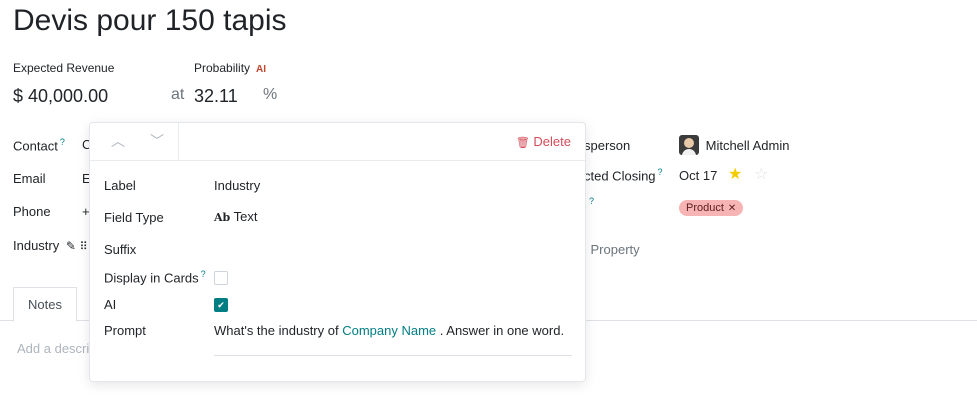  Describe the element at coordinates (134, 217) in the screenshot. I see `field-type-label: Field Type` at that location.